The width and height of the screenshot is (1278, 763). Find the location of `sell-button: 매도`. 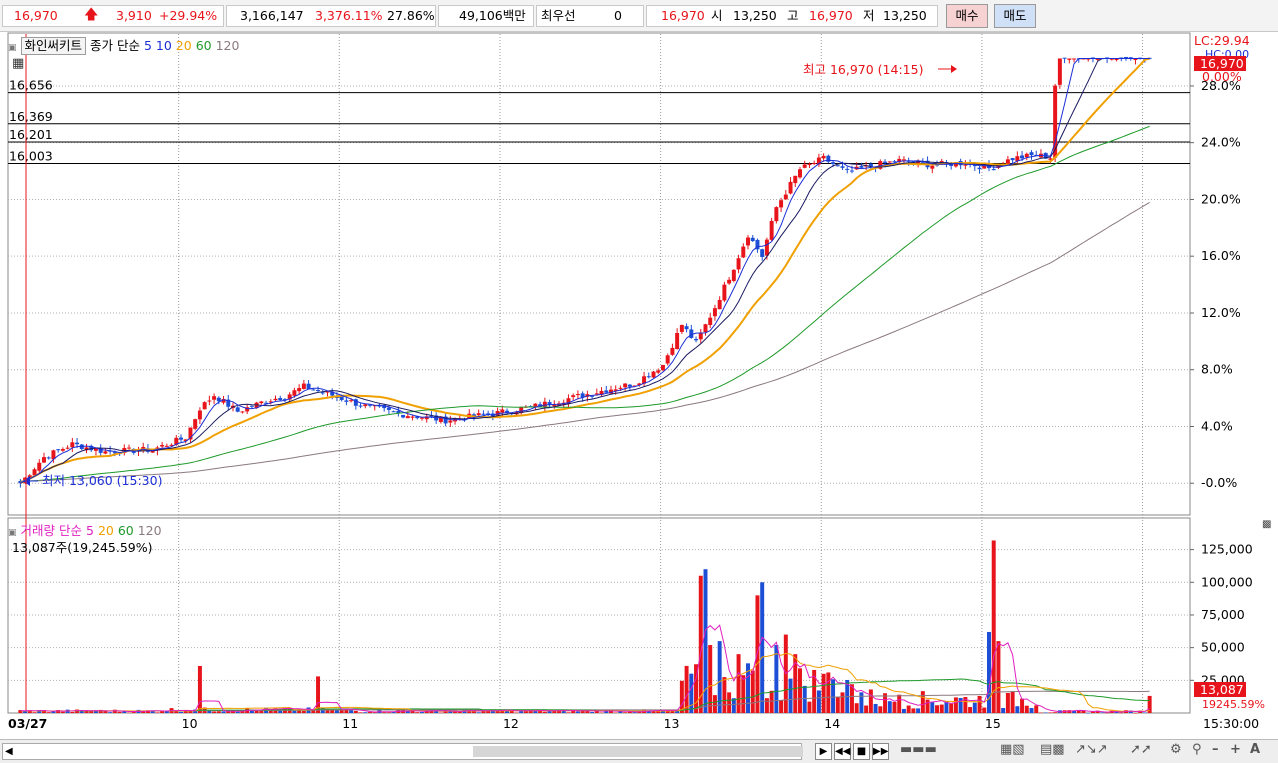

sell-button: 매도 is located at coordinates (1015, 16).